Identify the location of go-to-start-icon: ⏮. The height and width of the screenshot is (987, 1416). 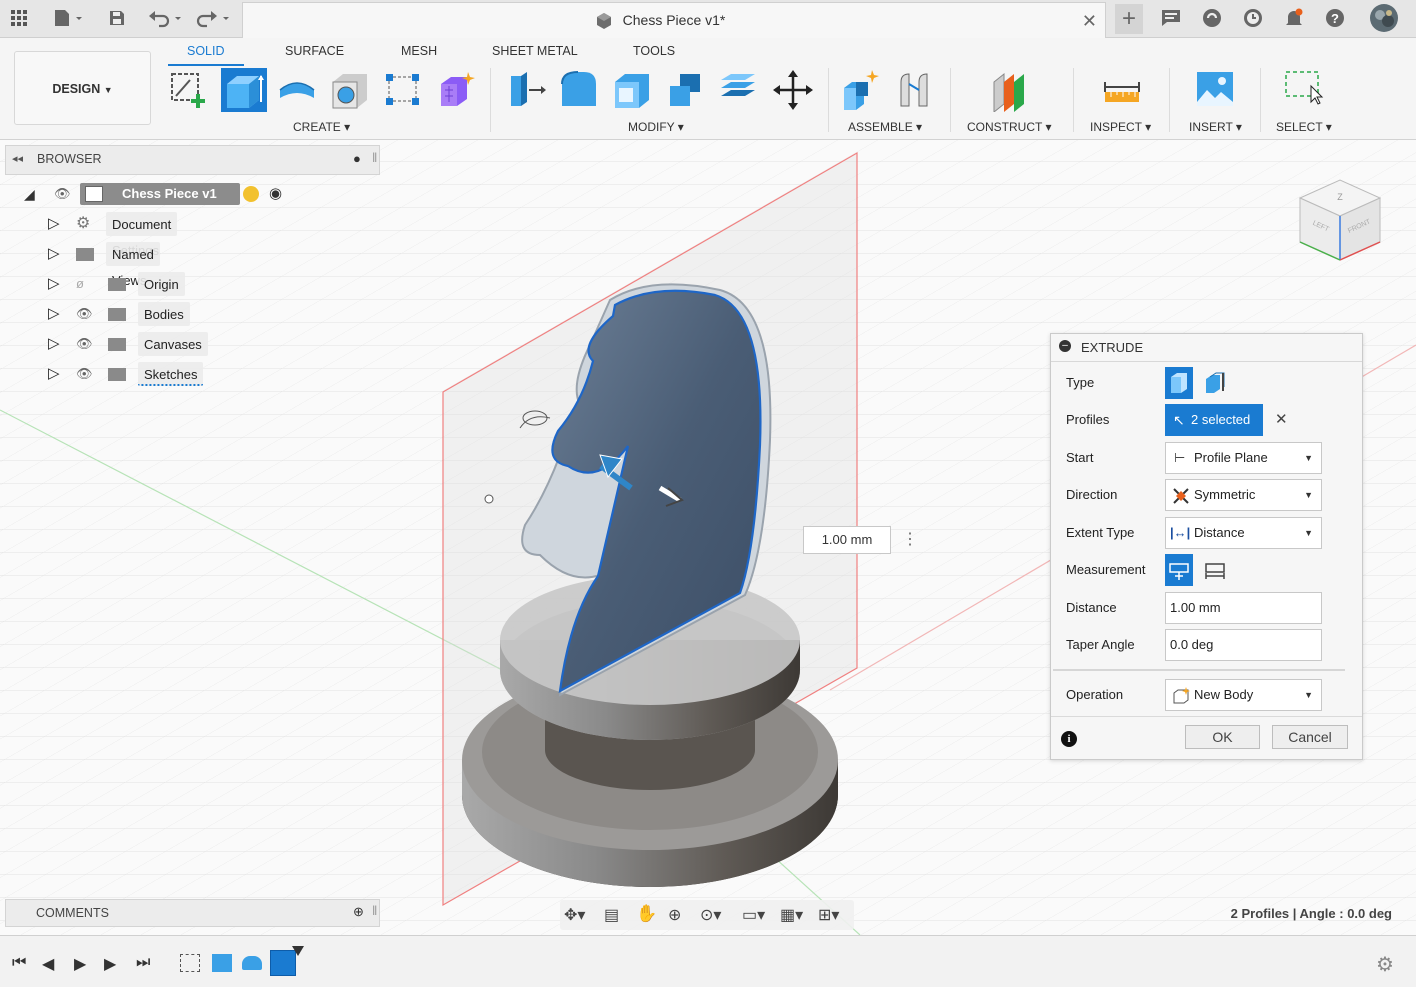
(19, 963).